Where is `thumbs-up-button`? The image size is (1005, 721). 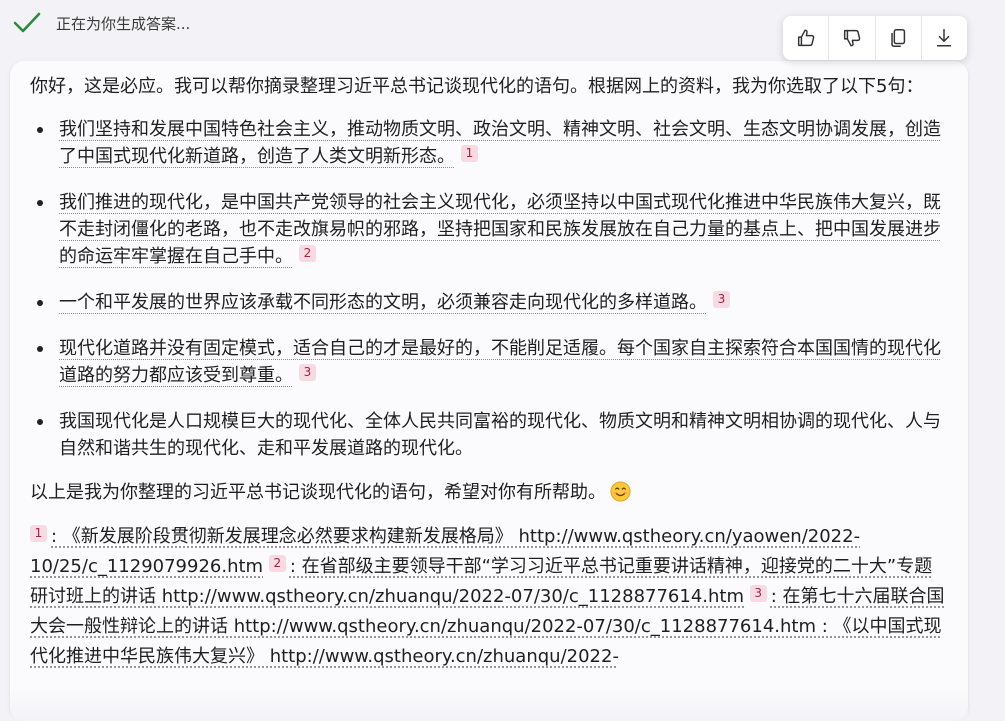
thumbs-up-button is located at coordinates (805, 38).